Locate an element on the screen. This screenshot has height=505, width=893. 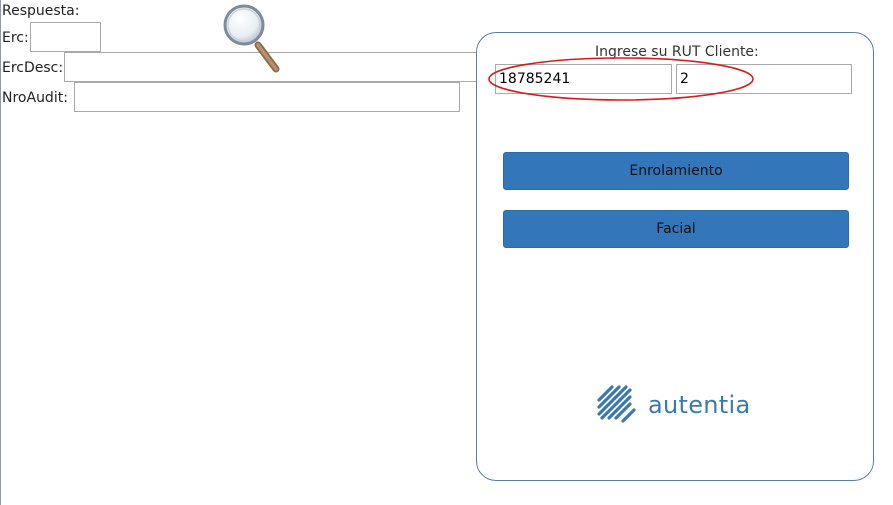
autentia-logo: autentia is located at coordinates (673, 405).